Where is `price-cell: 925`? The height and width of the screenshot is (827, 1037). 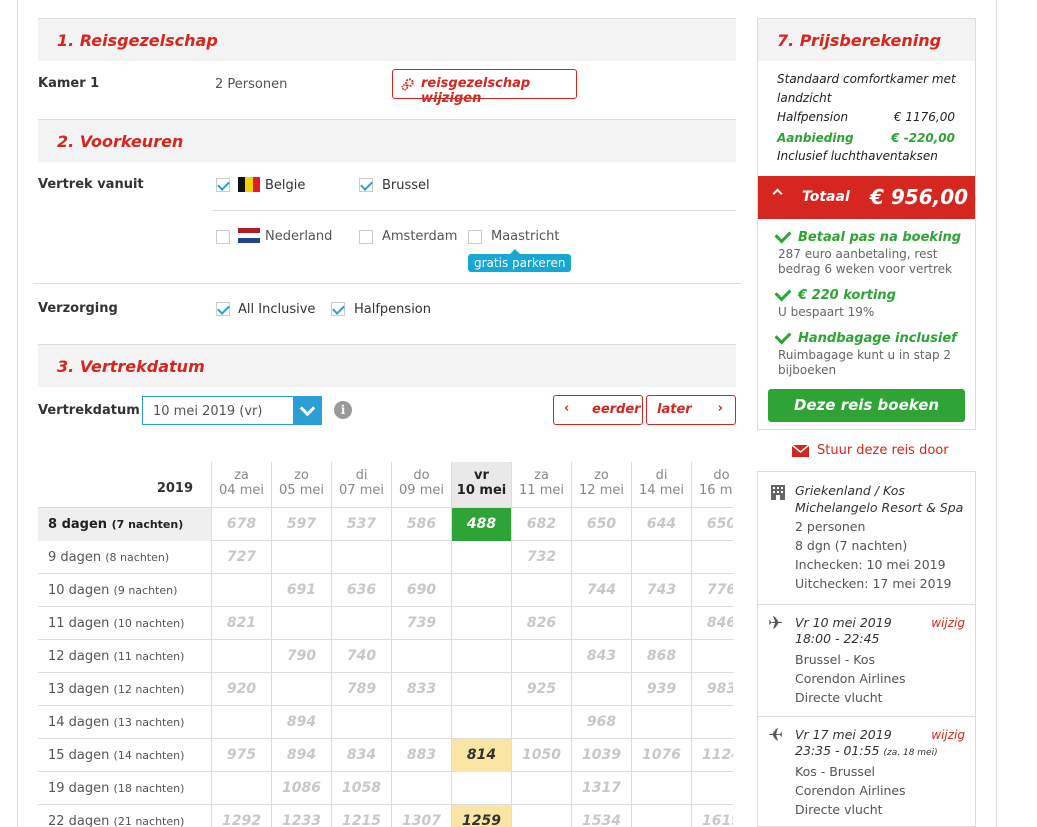
price-cell: 925 is located at coordinates (541, 689).